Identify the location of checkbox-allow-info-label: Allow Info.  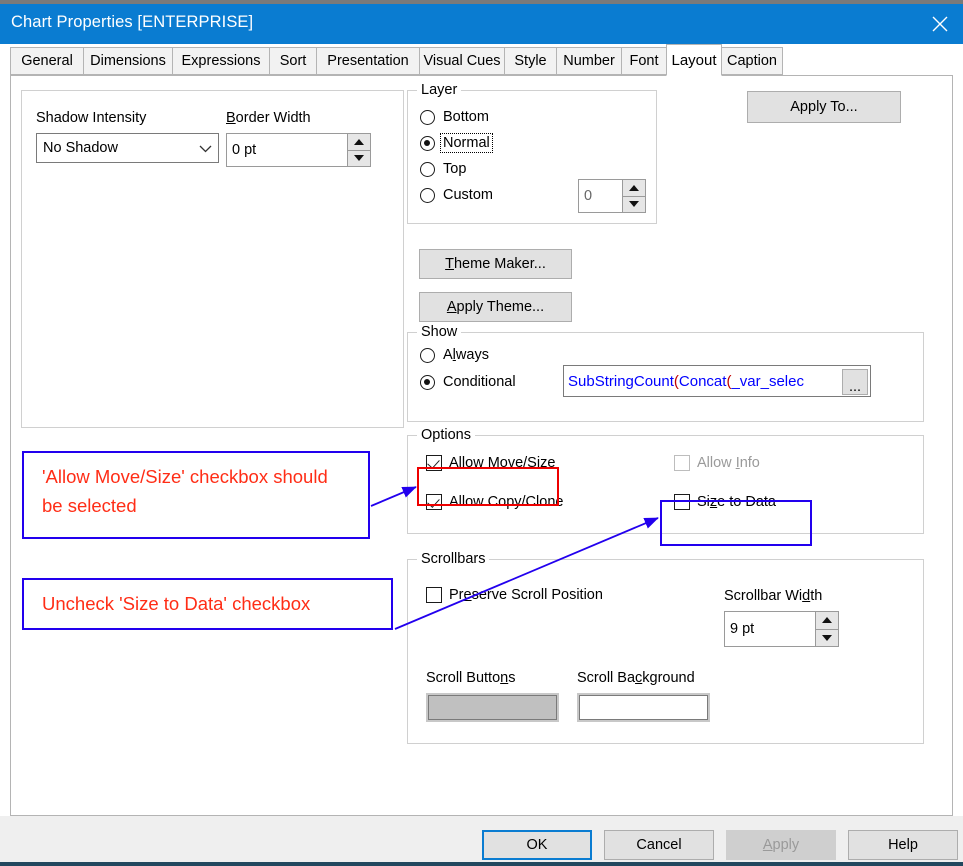
(728, 463).